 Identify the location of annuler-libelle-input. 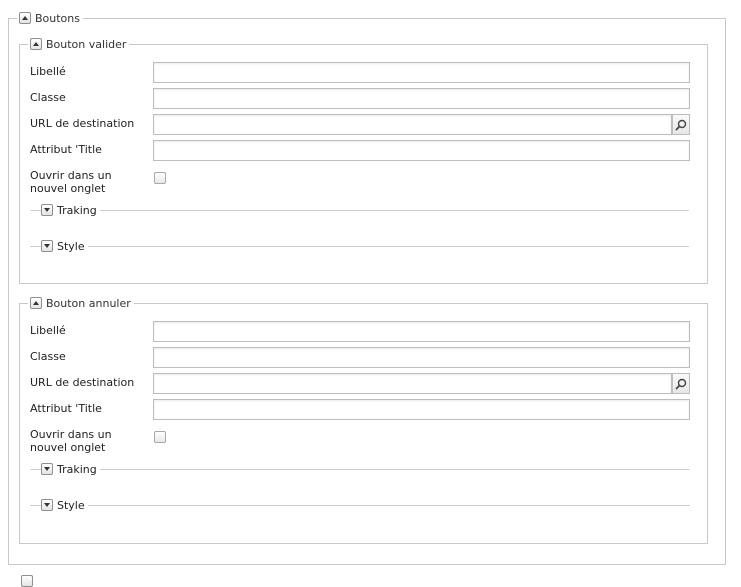
(421, 331).